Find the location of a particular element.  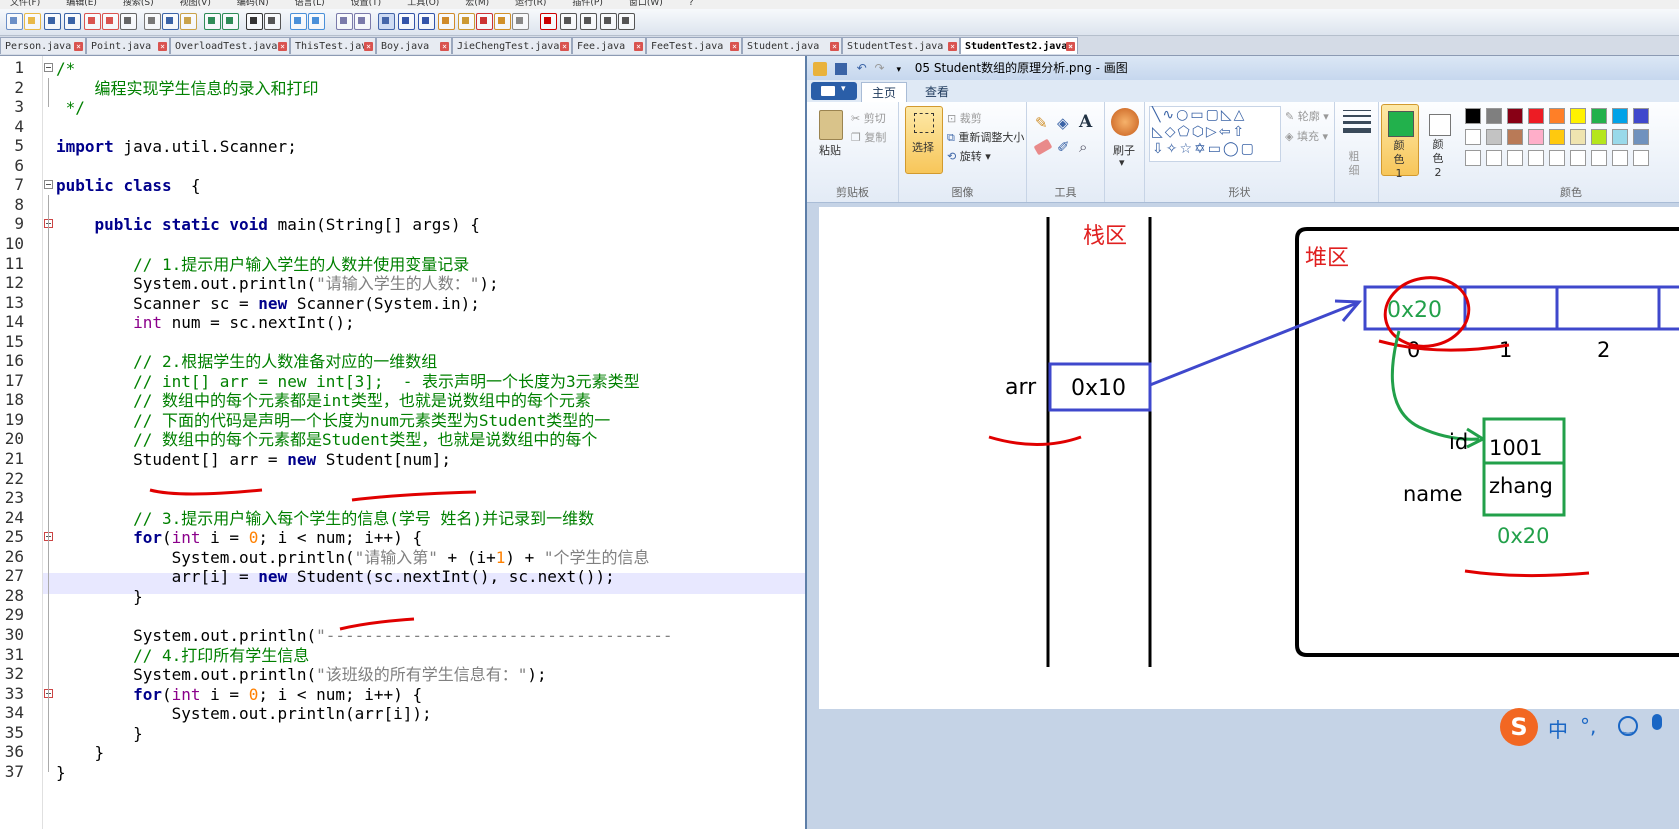

copy-button: ❐ 复制 is located at coordinates (868, 137).